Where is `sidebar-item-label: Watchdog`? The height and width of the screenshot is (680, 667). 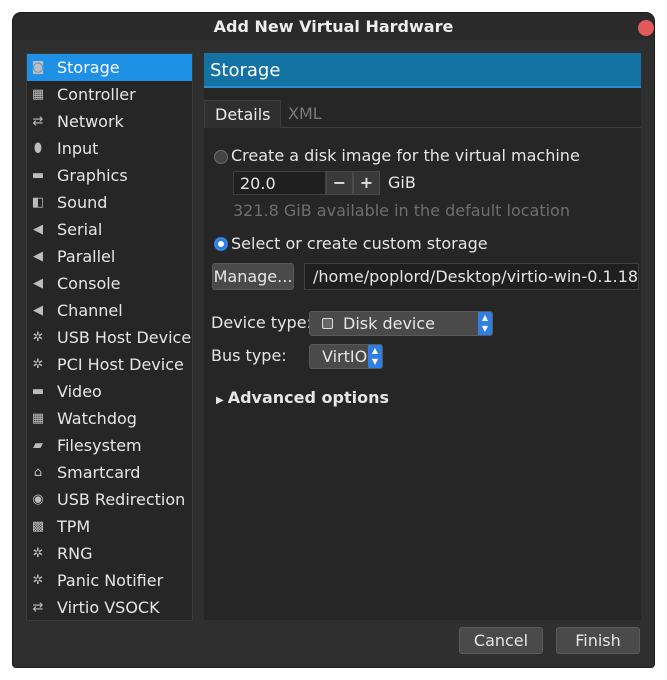 sidebar-item-label: Watchdog is located at coordinates (97, 418).